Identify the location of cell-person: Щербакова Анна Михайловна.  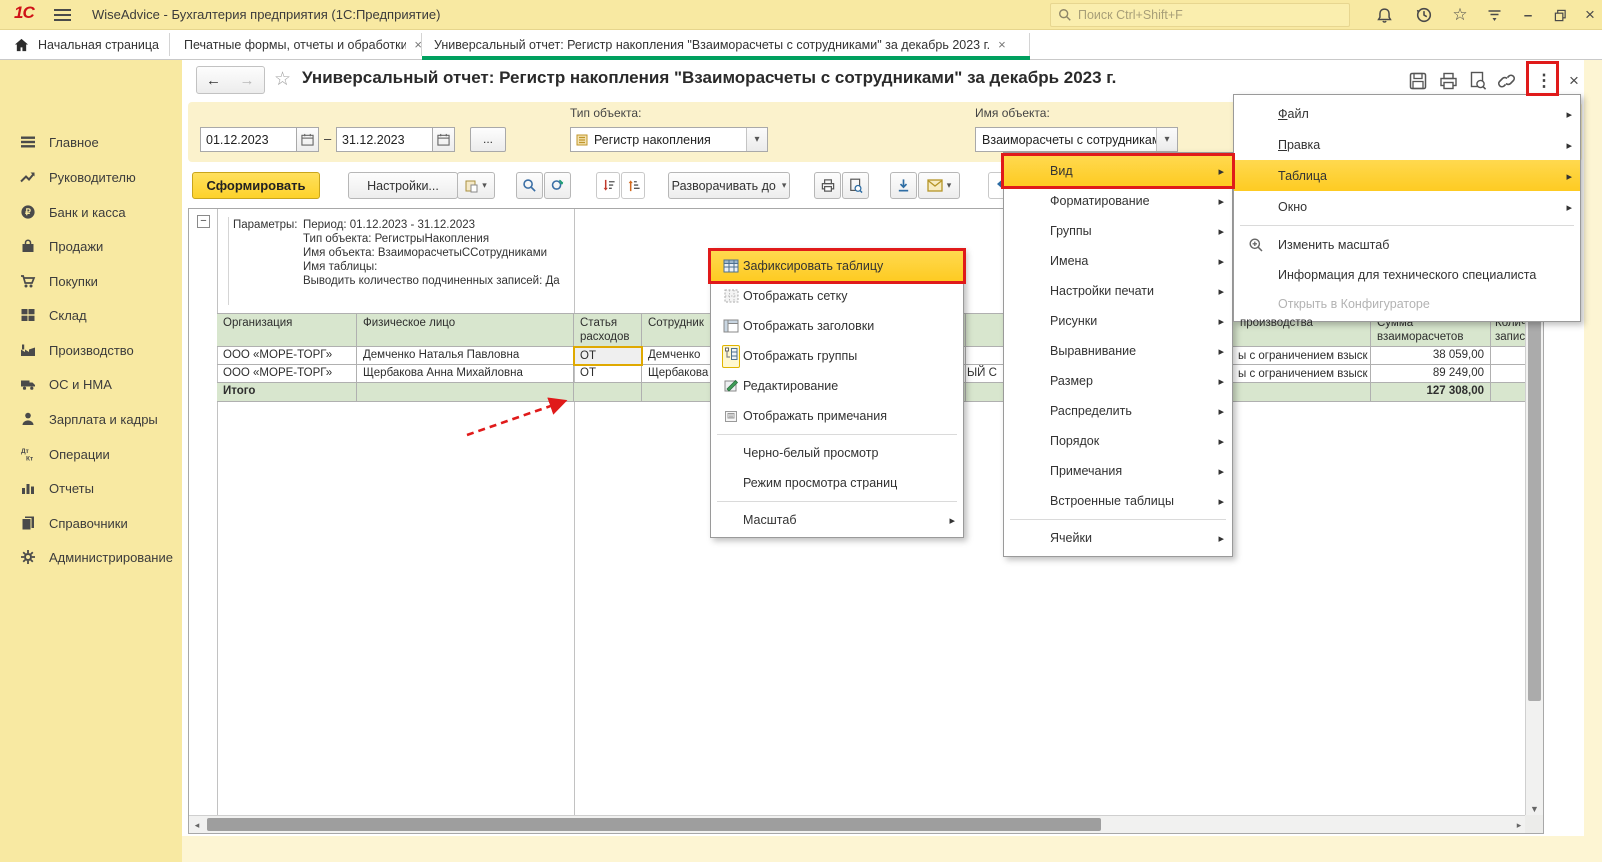
(465, 374).